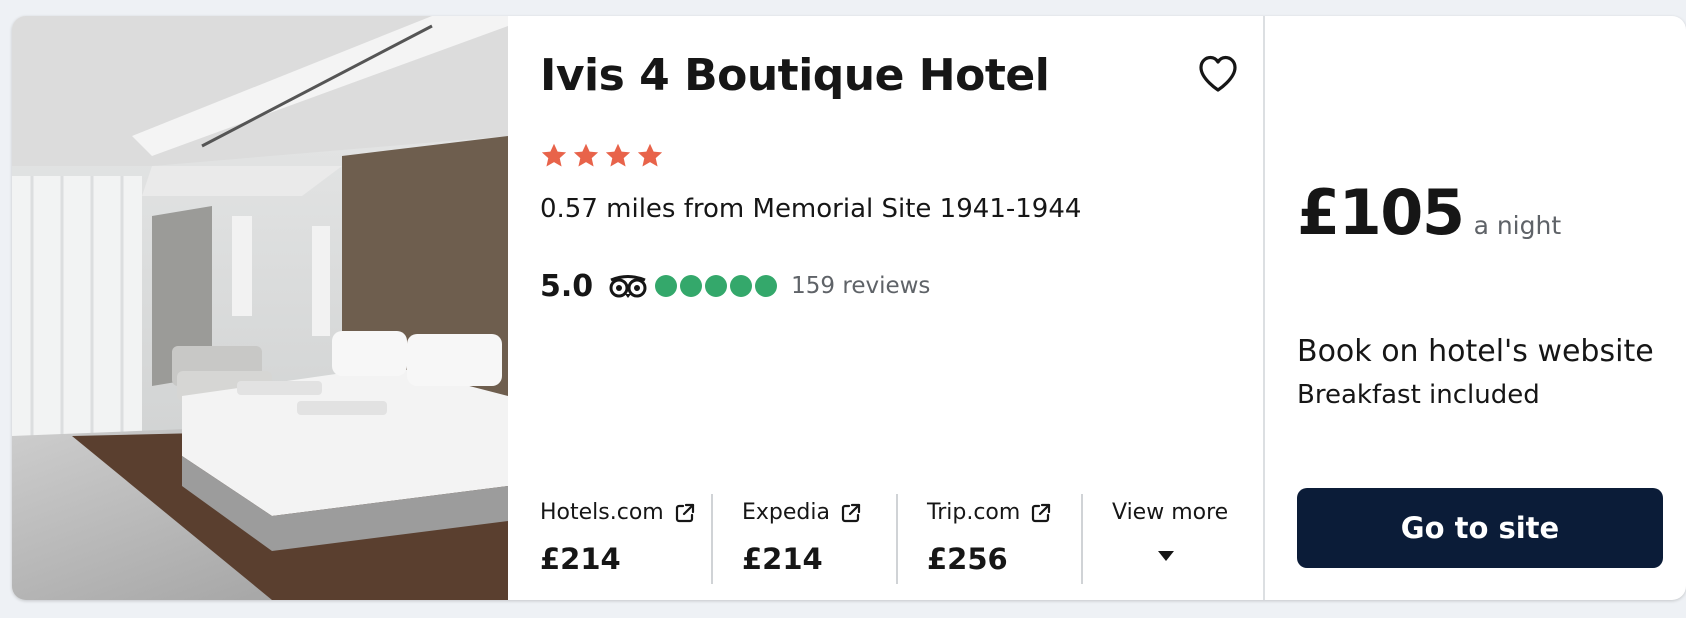  I want to click on view-more-label: View more, so click(1170, 512).